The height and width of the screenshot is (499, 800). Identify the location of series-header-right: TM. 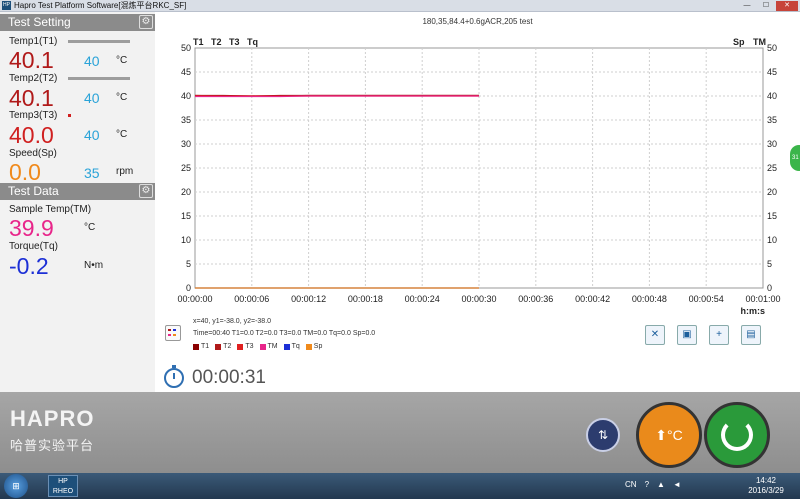
(759, 42).